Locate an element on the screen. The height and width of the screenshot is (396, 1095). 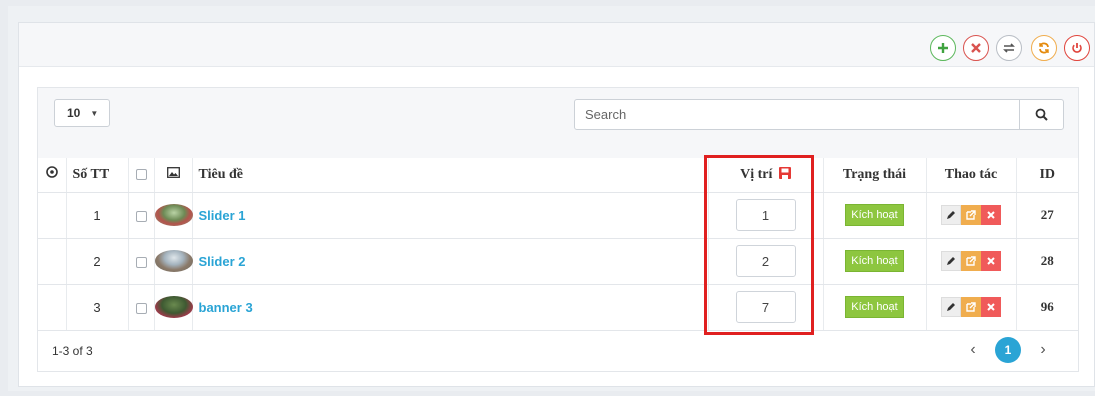
swap-icon is located at coordinates (1009, 48).